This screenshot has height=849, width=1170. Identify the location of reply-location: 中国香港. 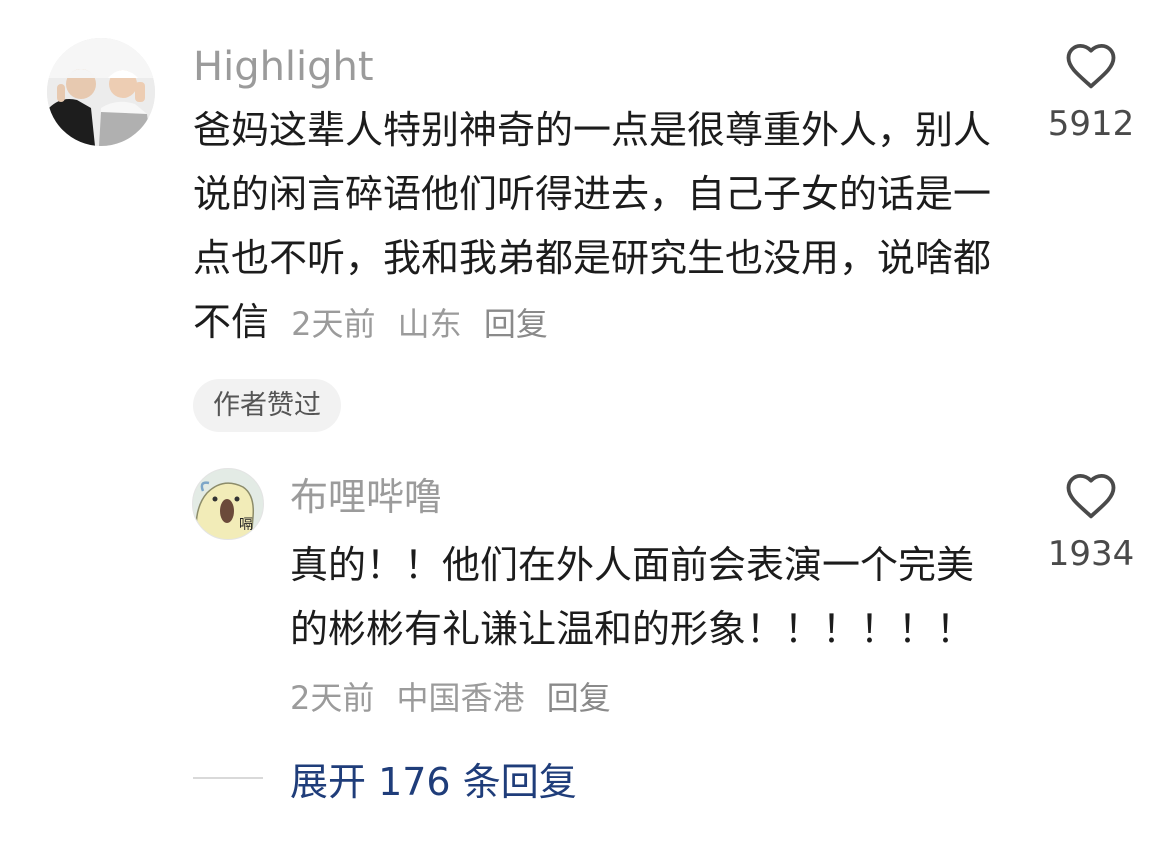
(460, 698).